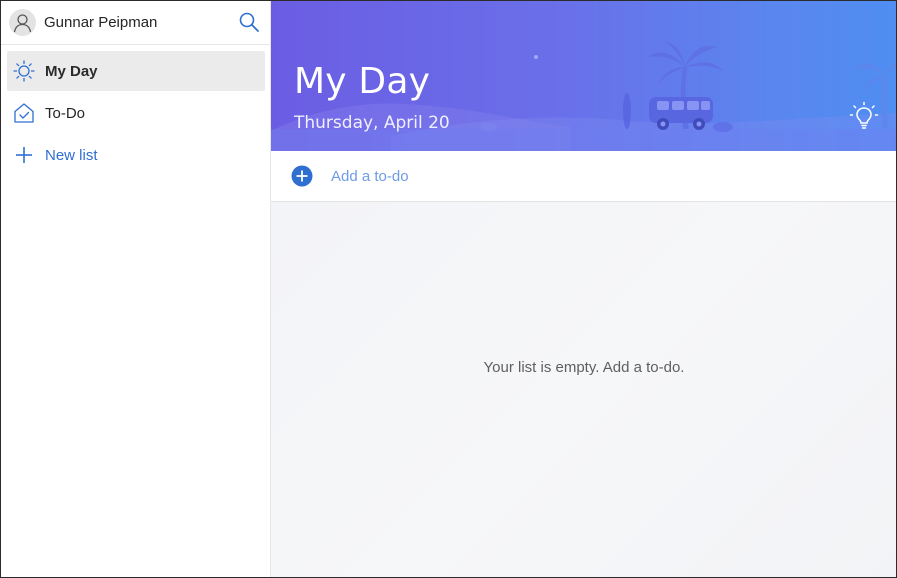  I want to click on page-title: My Day, so click(362, 81).